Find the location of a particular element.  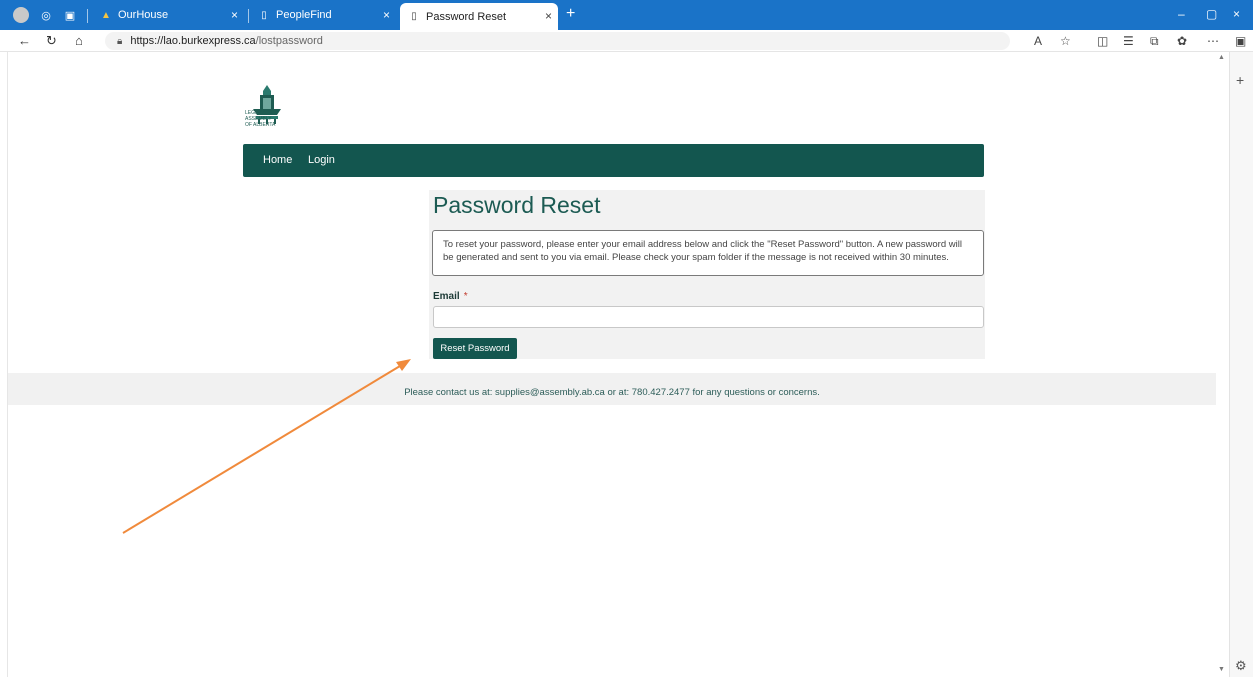

scroll-up-icon: ▲ is located at coordinates (1221, 57).